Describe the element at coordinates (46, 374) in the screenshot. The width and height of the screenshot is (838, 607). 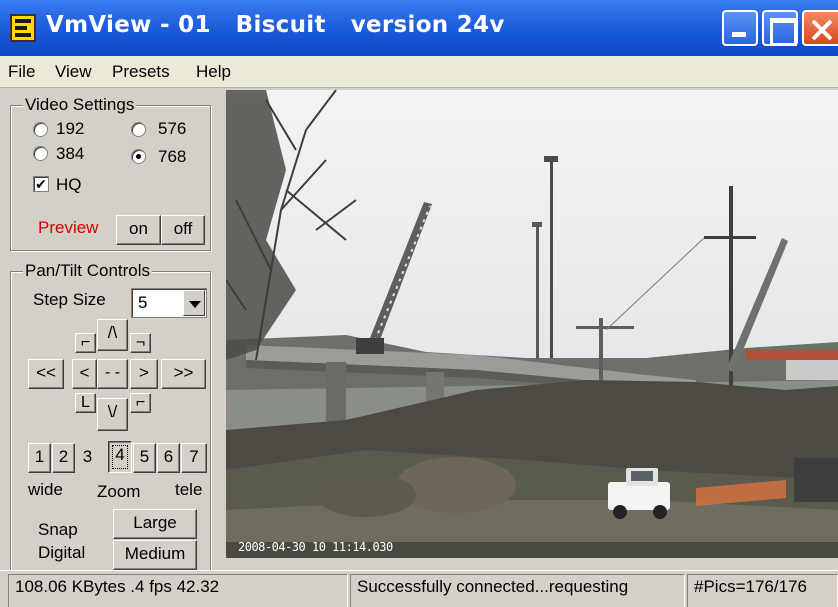
I see `pan-left-fast-button: <<` at that location.